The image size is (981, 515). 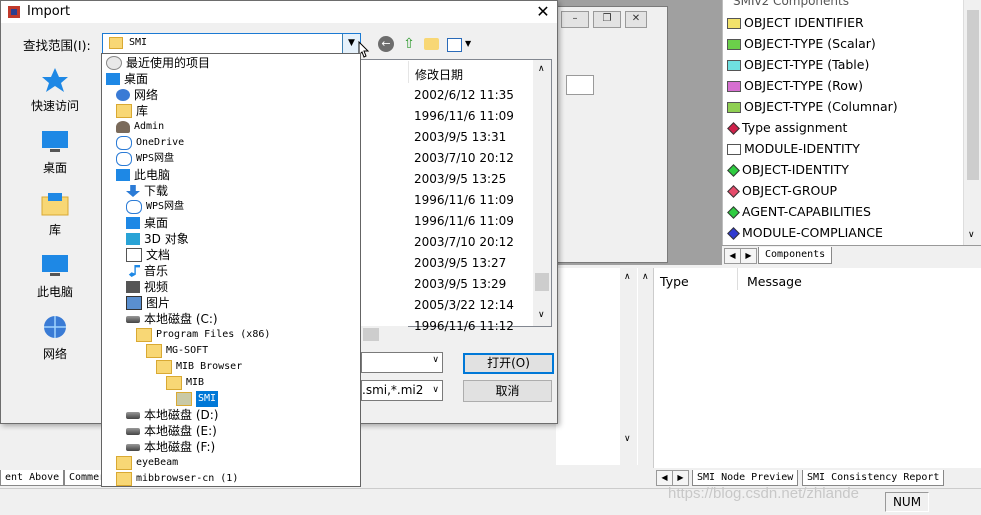 I want to click on place-library: 库, so click(x=55, y=213).